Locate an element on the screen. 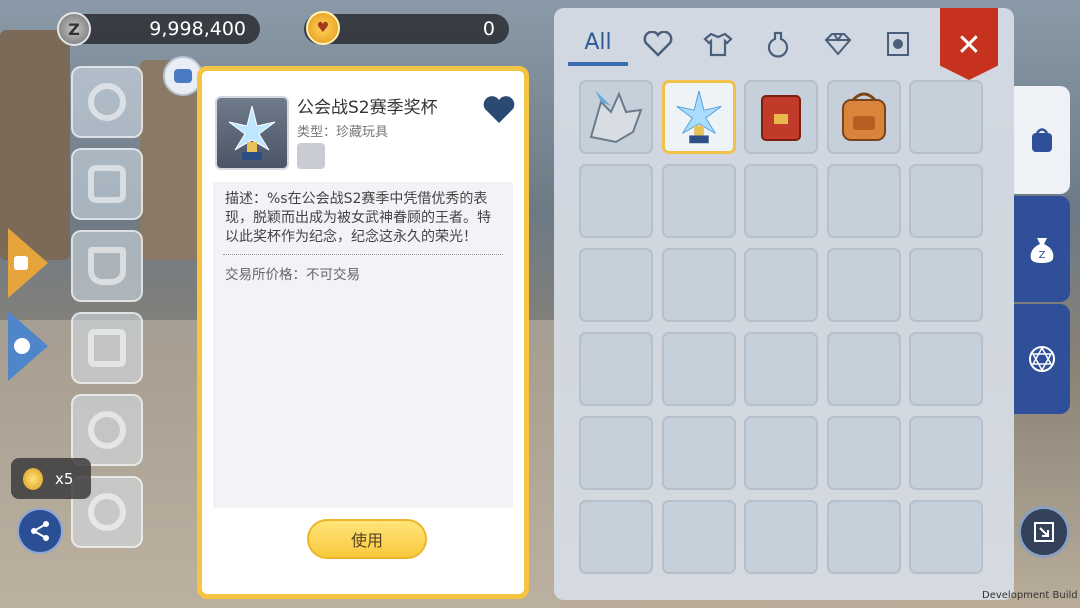 The width and height of the screenshot is (1080, 608). backpack-icon is located at coordinates (1042, 140).